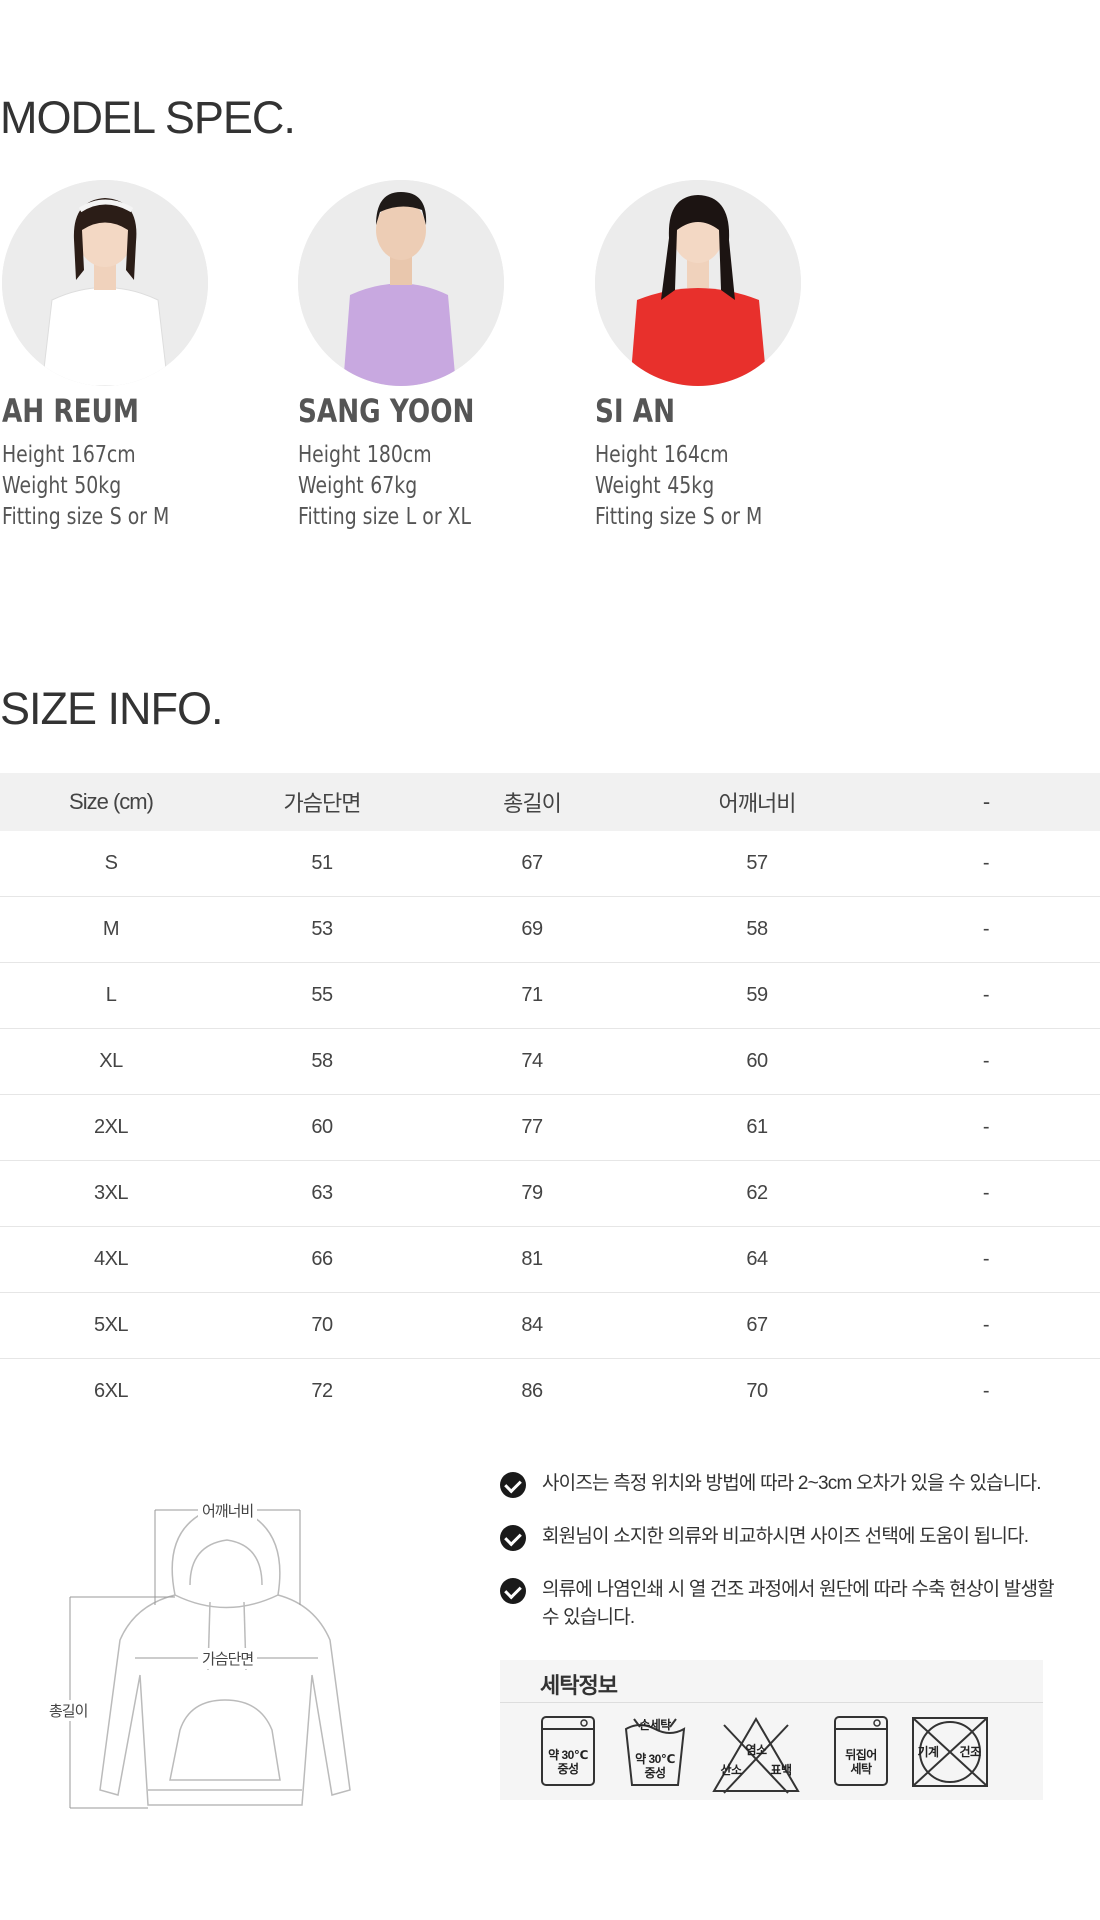  I want to click on table-cell: 64, so click(757, 1259).